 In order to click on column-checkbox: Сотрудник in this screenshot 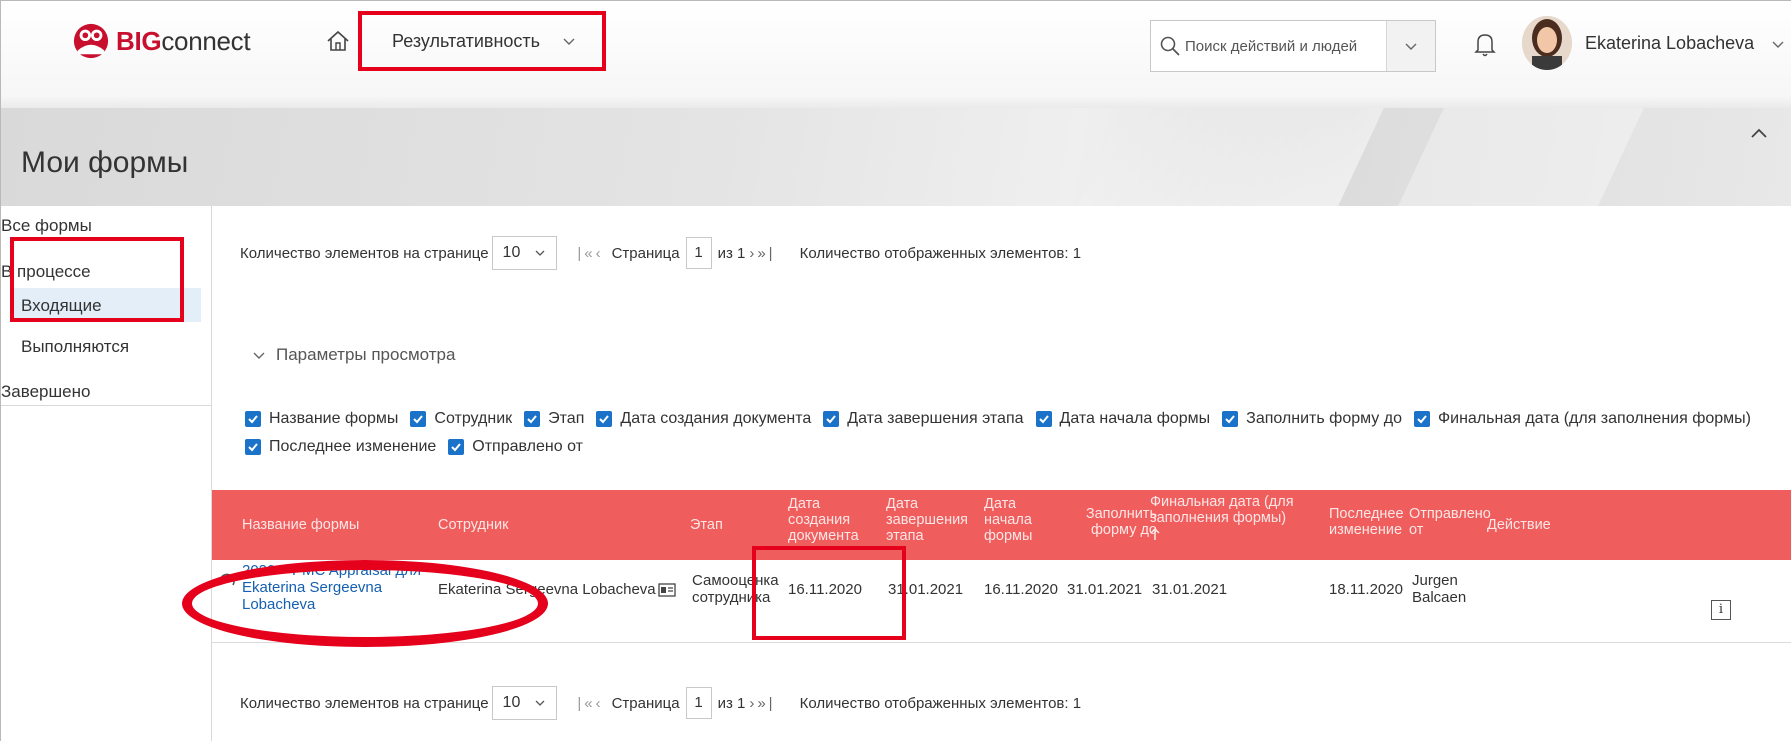, I will do `click(461, 419)`.